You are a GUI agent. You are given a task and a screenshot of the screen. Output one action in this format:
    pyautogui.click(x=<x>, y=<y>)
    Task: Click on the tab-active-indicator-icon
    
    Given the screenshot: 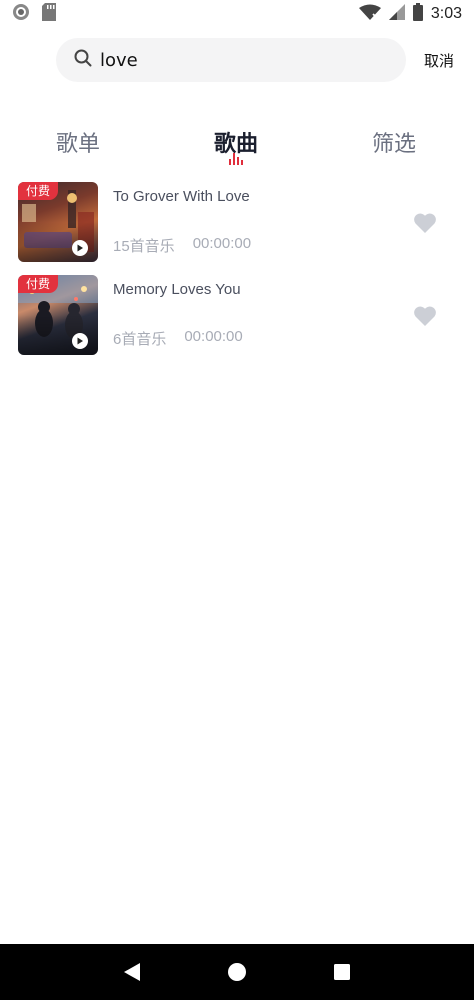 What is the action you would take?
    pyautogui.click(x=237, y=159)
    